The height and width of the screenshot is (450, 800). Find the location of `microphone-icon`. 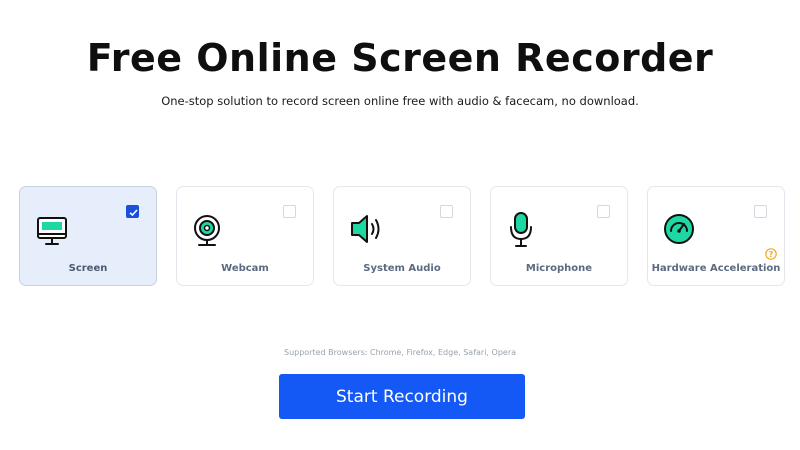

microphone-icon is located at coordinates (525, 230).